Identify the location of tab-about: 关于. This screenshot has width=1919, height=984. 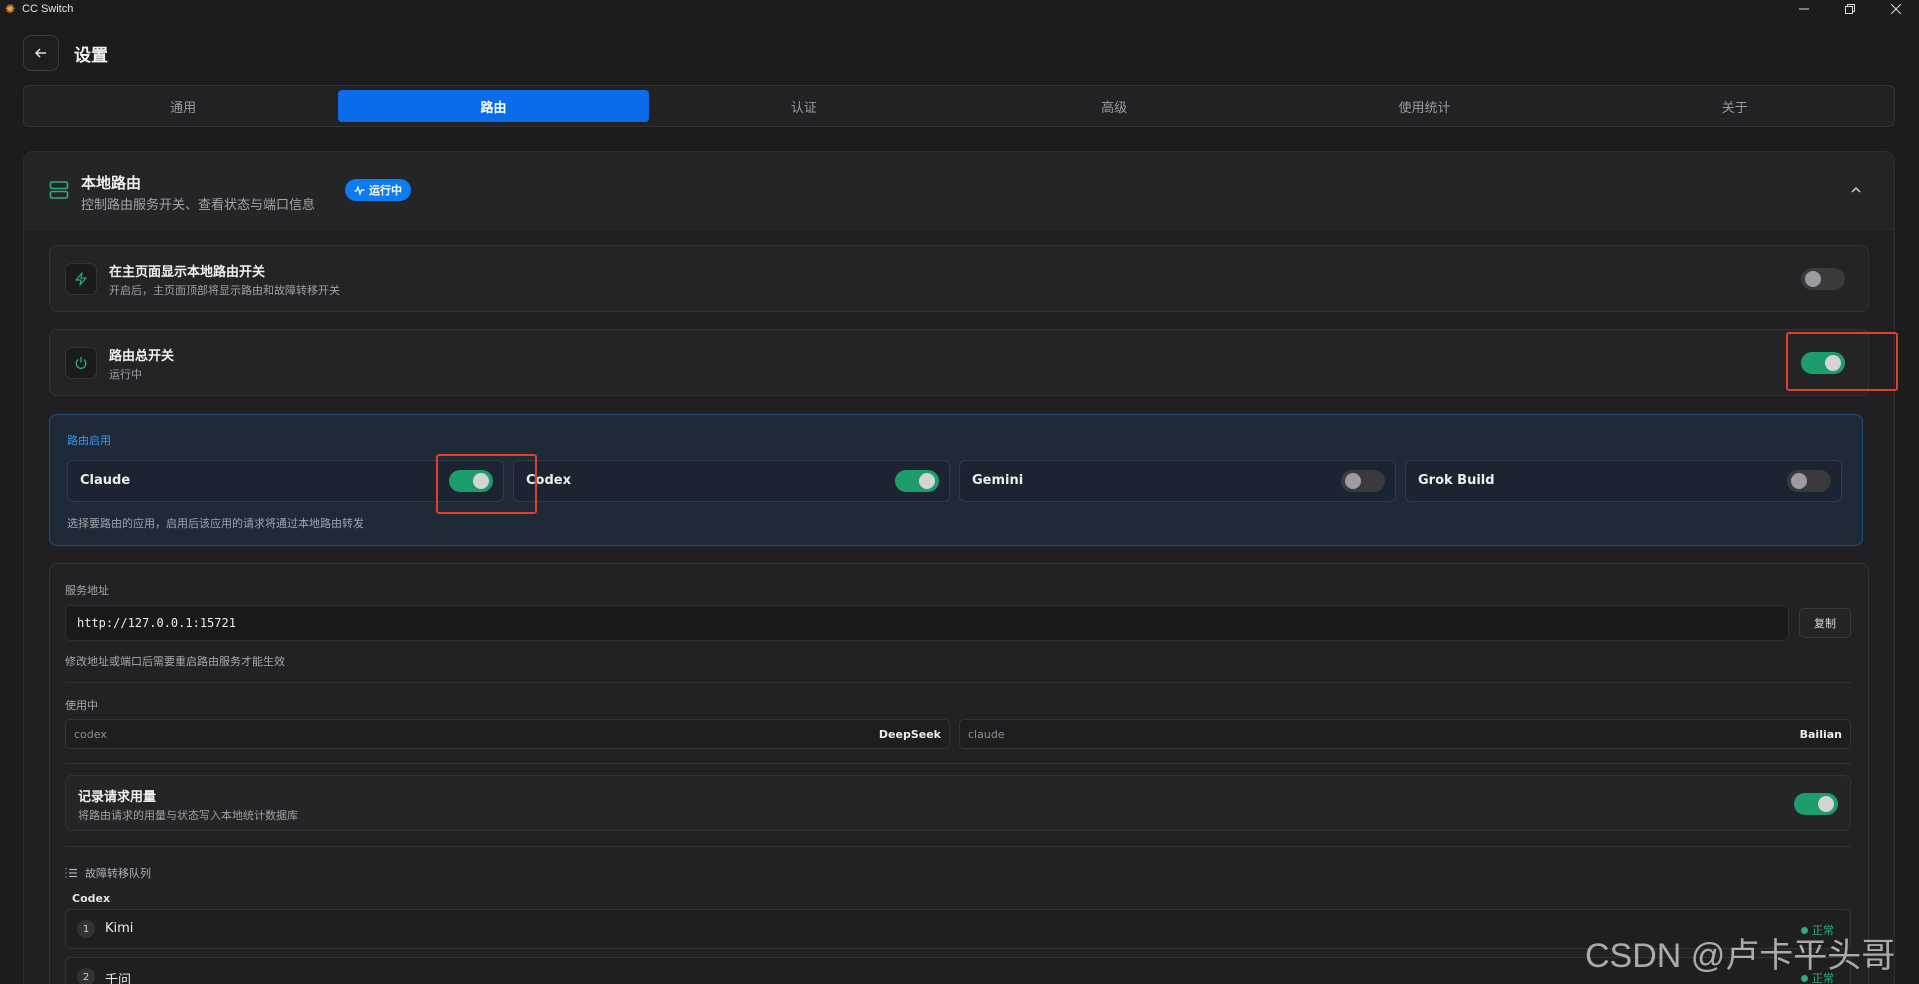
(1735, 106).